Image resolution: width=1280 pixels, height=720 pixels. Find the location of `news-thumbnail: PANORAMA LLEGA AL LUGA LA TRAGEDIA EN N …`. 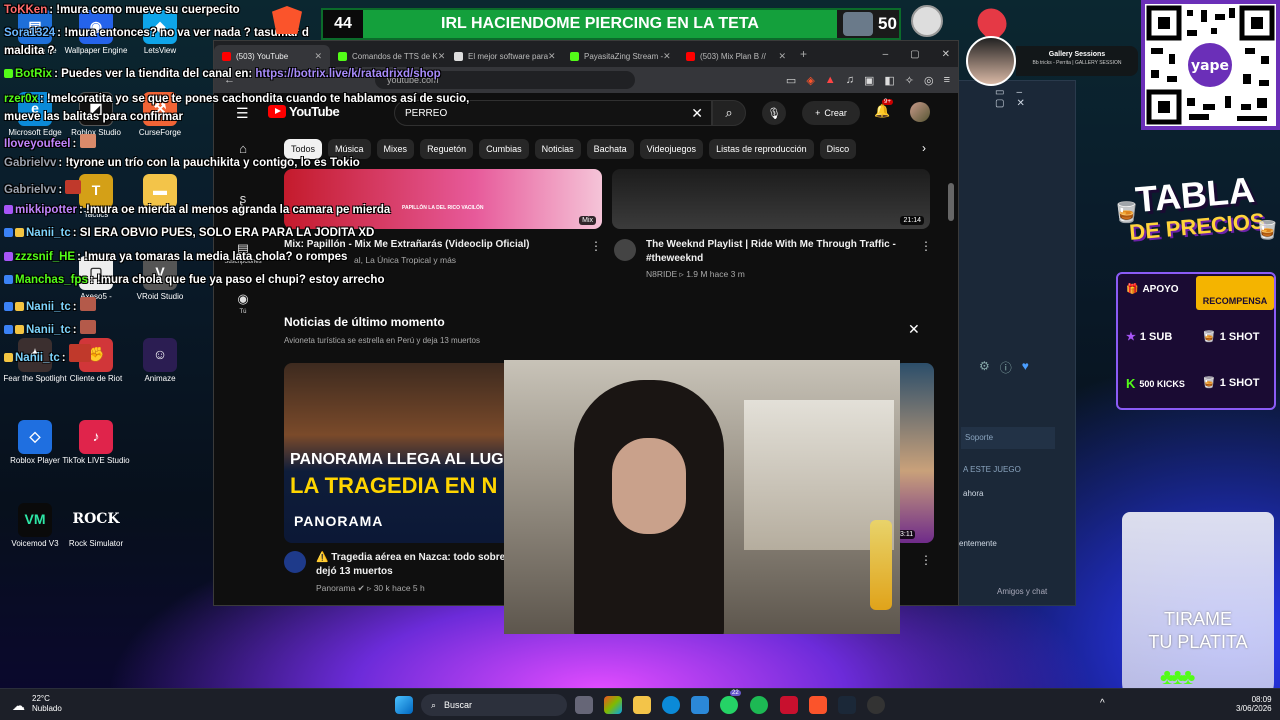

news-thumbnail: PANORAMA LLEGA AL LUGA LA TRAGEDIA EN N … is located at coordinates (399, 453).